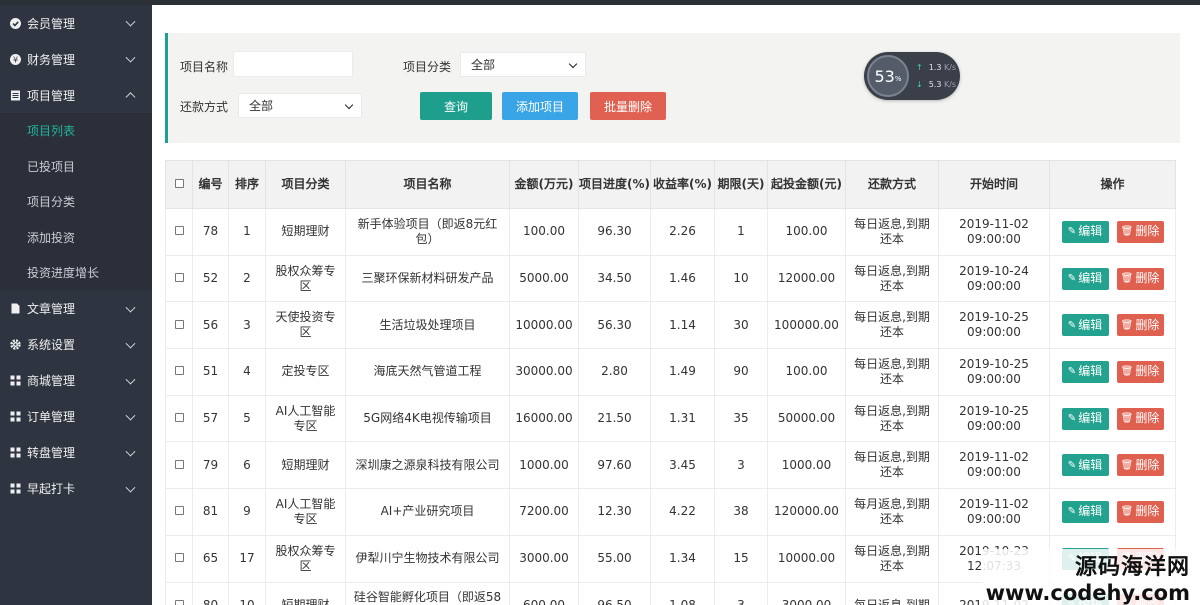 The width and height of the screenshot is (1200, 605). What do you see at coordinates (741, 232) in the screenshot?
I see `cell-term: 1` at bounding box center [741, 232].